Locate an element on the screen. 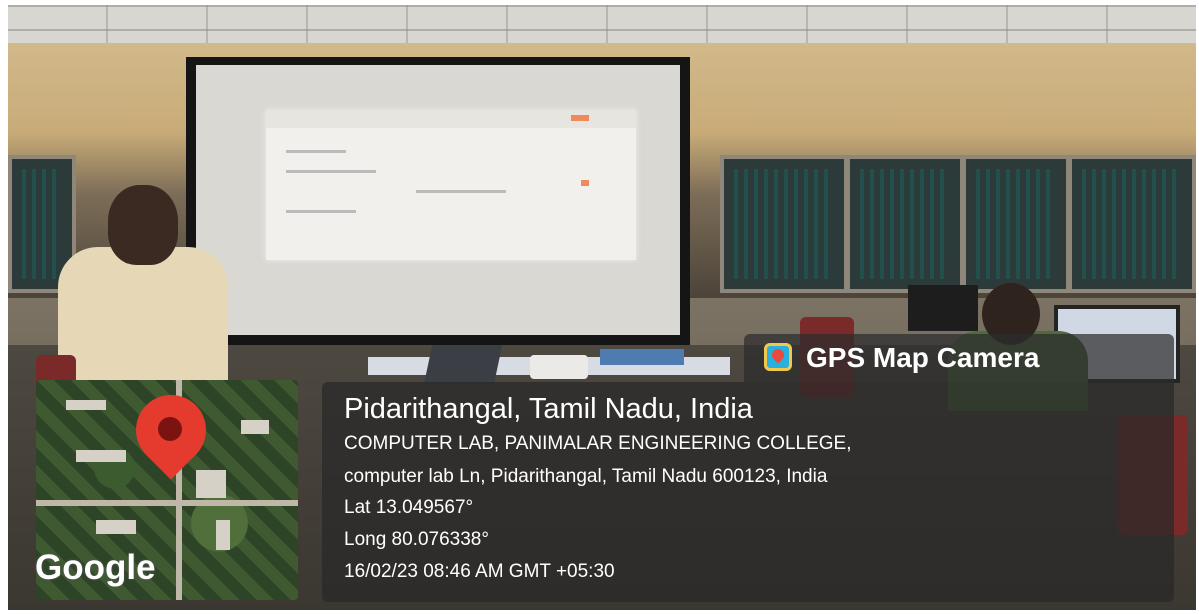  app-badge: GPS Map Camera is located at coordinates (959, 358).